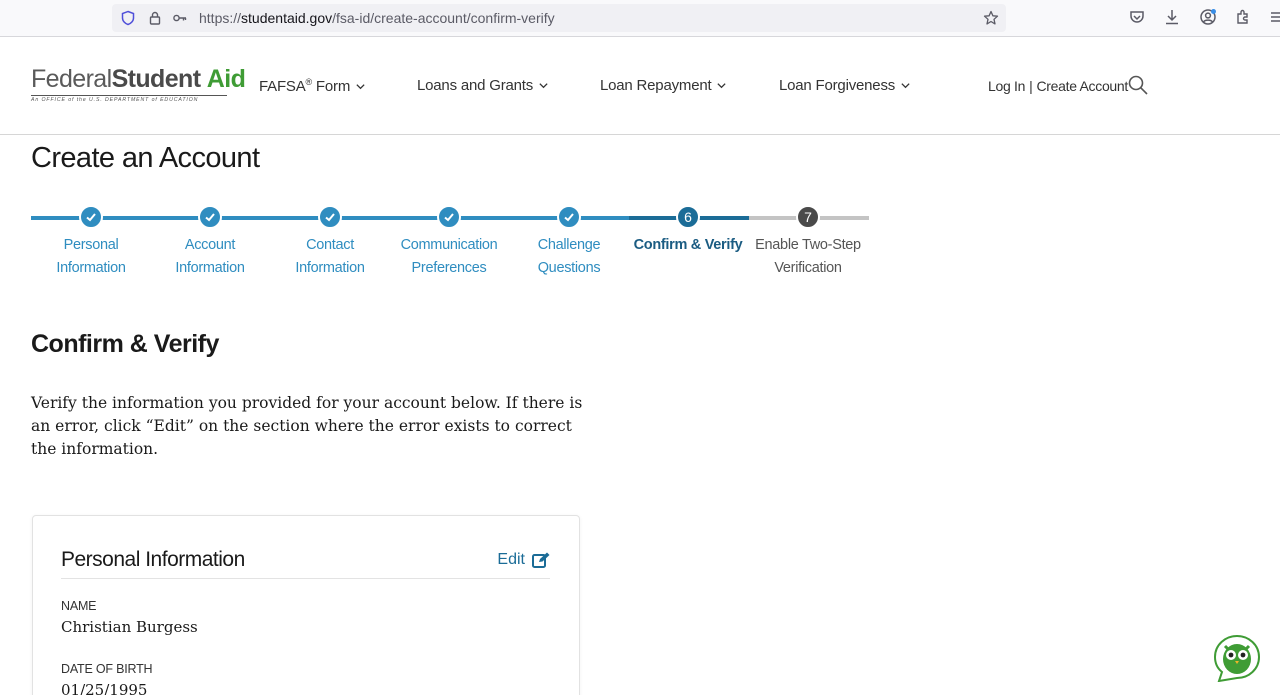  I want to click on extensions-icon, so click(1243, 17).